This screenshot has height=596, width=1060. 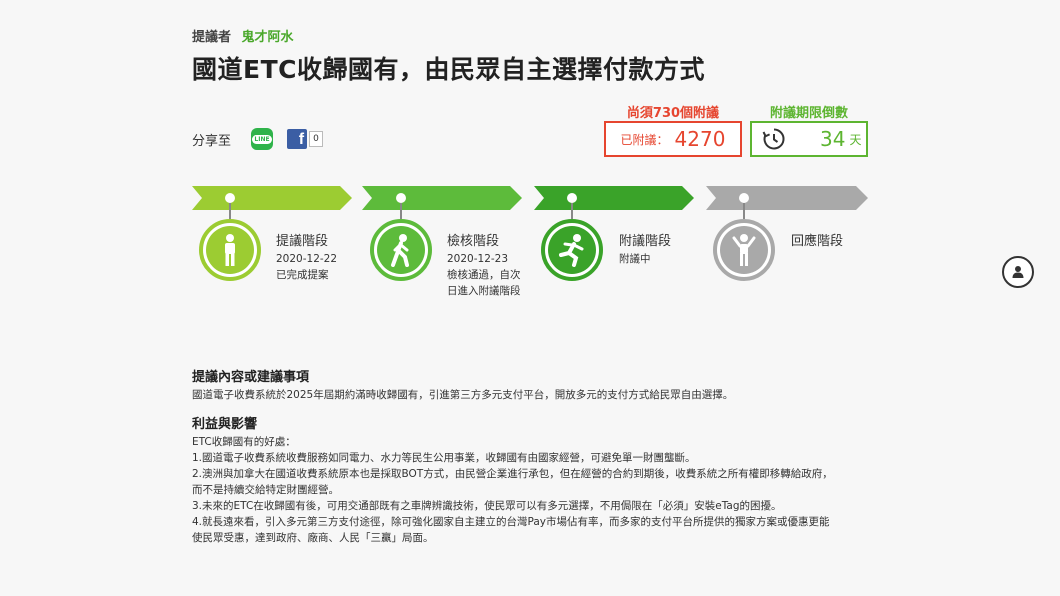 What do you see at coordinates (645, 241) in the screenshot?
I see `stage-3-name: 附議階段` at bounding box center [645, 241].